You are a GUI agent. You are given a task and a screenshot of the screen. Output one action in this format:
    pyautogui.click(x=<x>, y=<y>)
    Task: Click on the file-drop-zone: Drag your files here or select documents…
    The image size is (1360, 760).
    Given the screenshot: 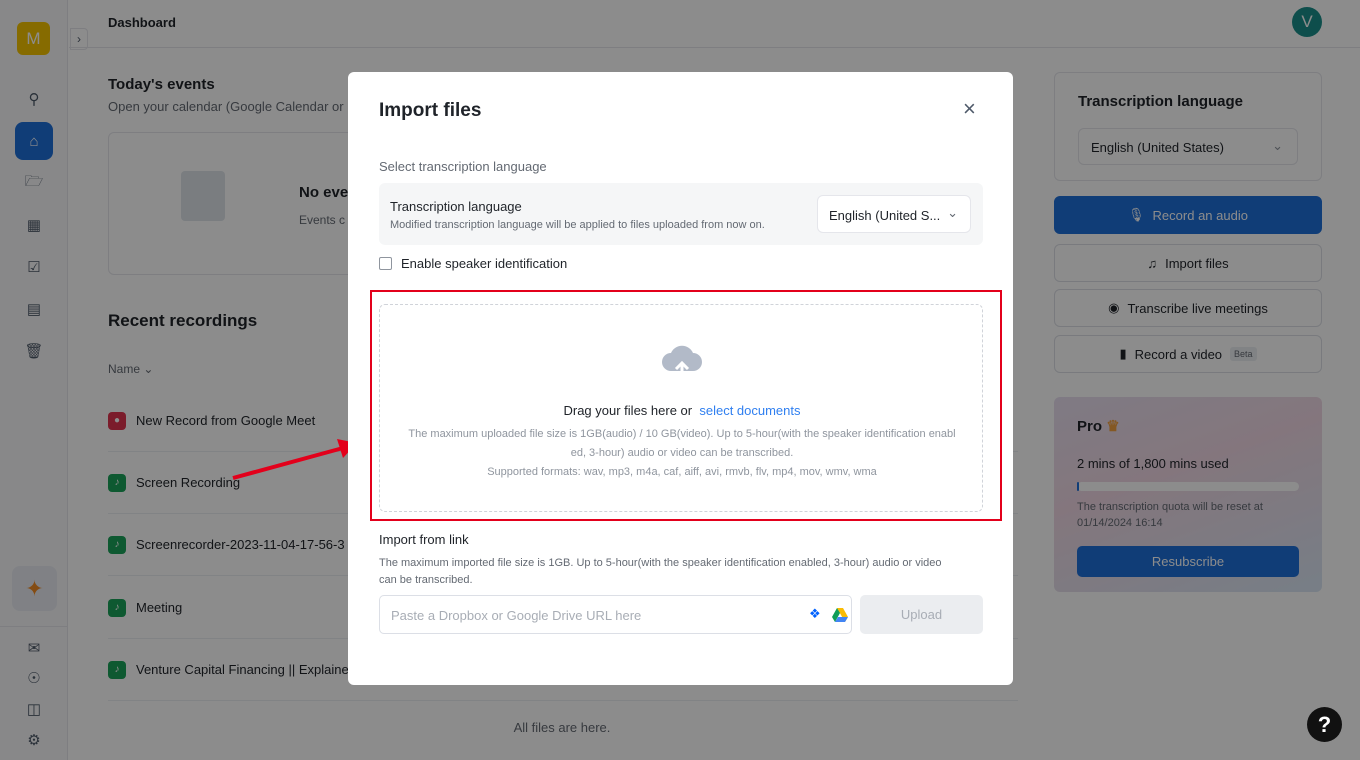 What is the action you would take?
    pyautogui.click(x=681, y=408)
    